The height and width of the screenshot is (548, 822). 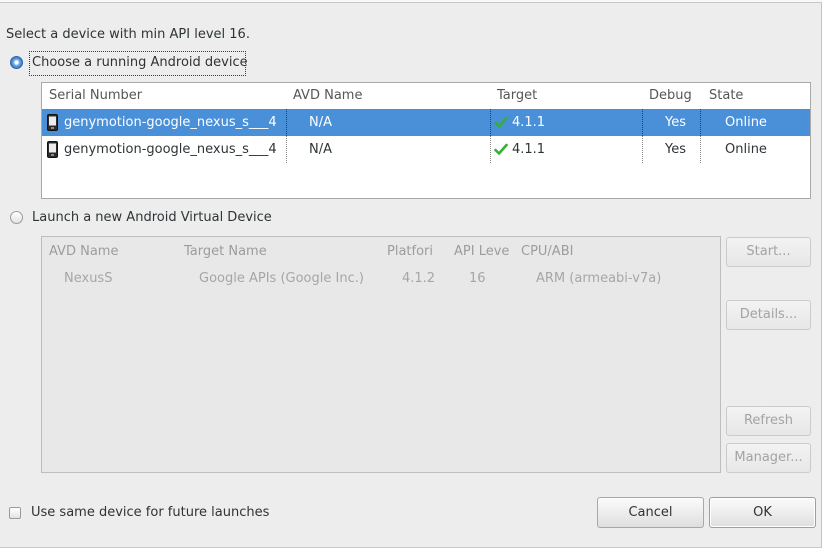 I want to click on launch-avd-radio-option: Launch a new Android Virtual Device, so click(x=144, y=218).